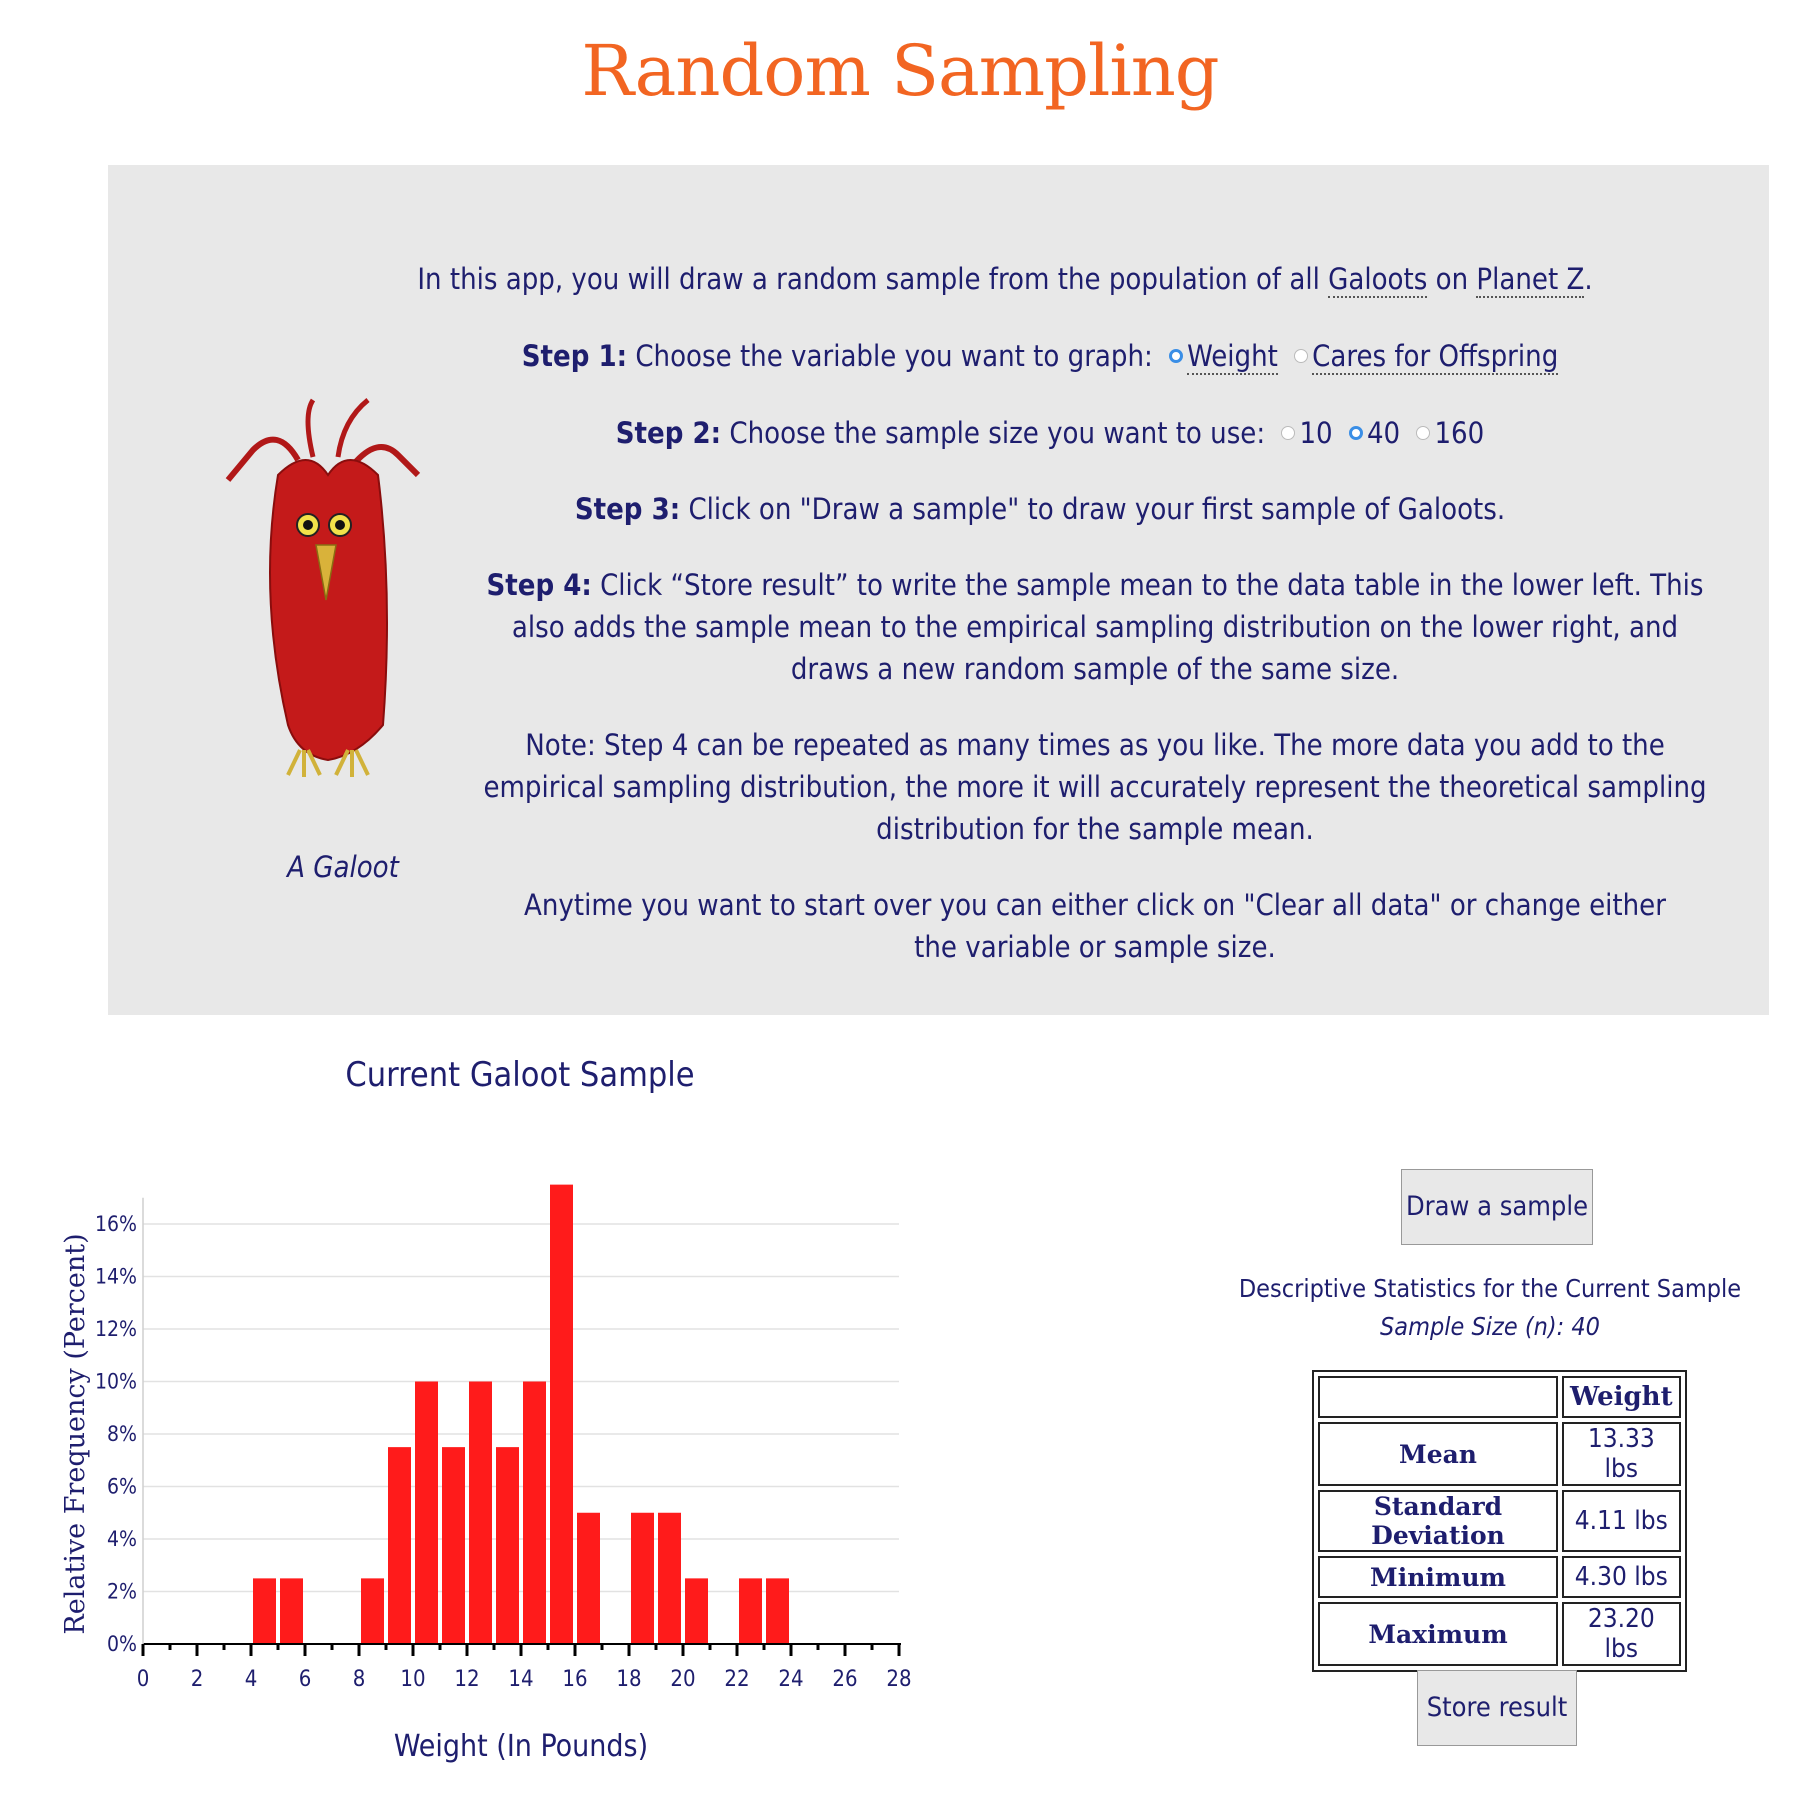 This screenshot has width=1800, height=1800. What do you see at coordinates (1438, 1454) in the screenshot?
I see `stat-label: Mean` at bounding box center [1438, 1454].